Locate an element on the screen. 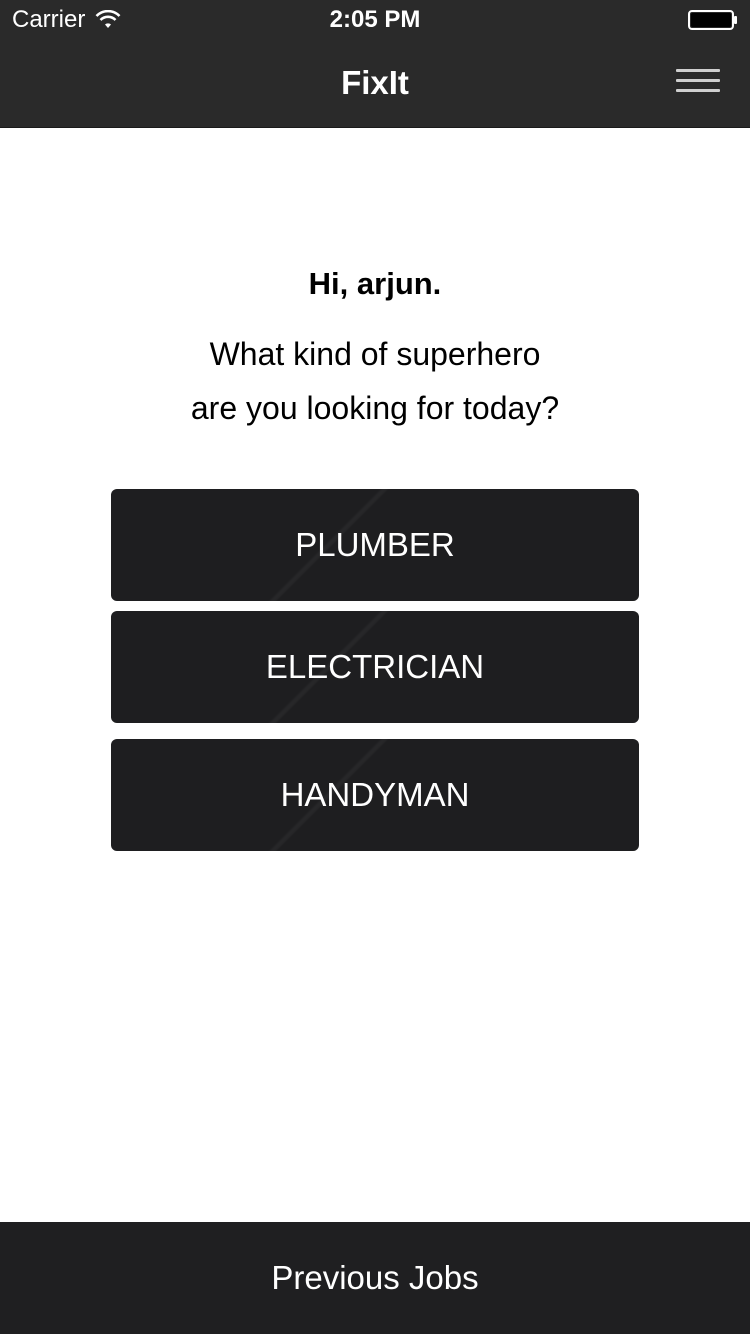 This screenshot has width=750, height=1334. plumber-button: PLUMBER is located at coordinates (375, 545).